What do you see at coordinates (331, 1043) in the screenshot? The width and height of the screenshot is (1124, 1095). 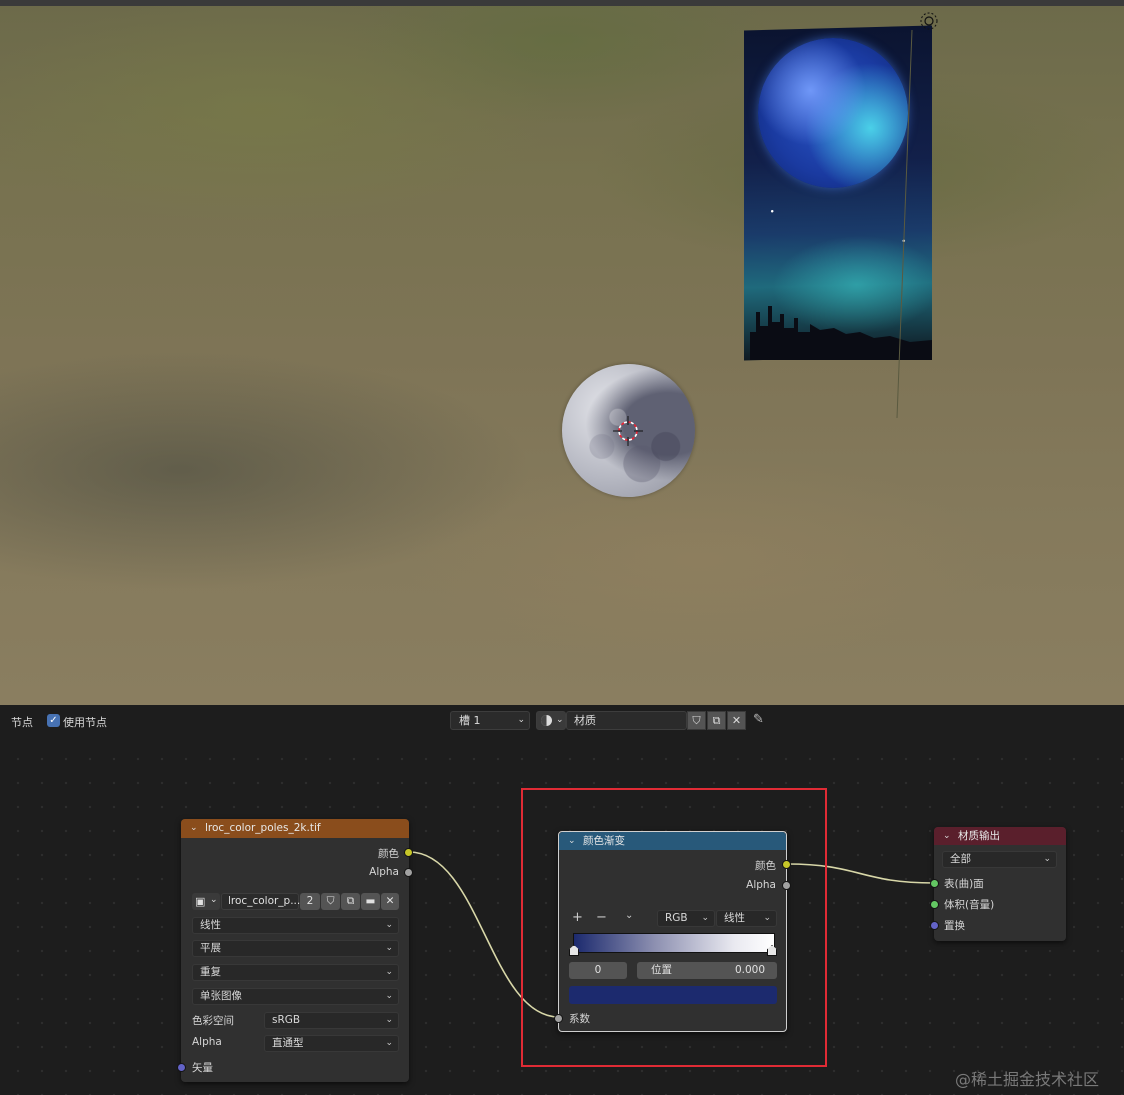 I see `alpha-mode-dropdown: 直通型 ⌄` at bounding box center [331, 1043].